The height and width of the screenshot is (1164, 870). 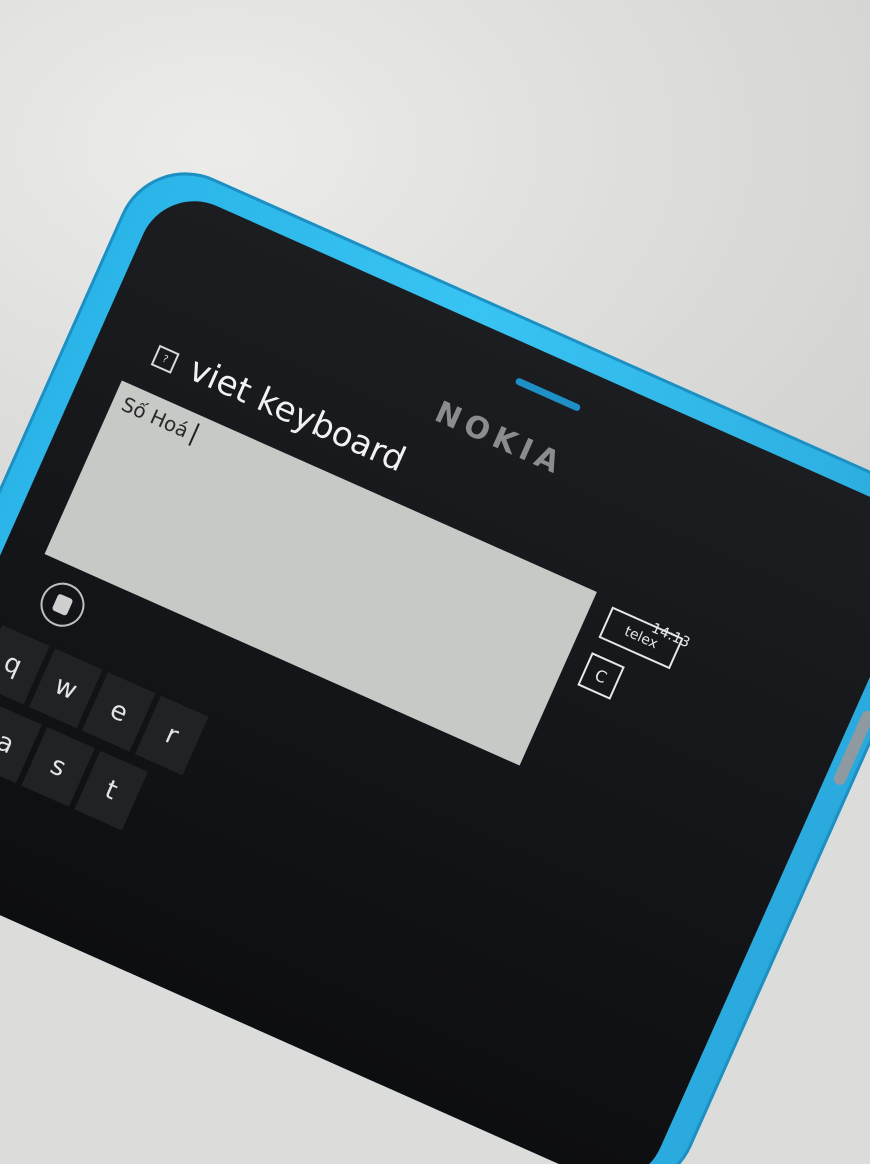 I want to click on text-content: Số Hoá, so click(x=155, y=417).